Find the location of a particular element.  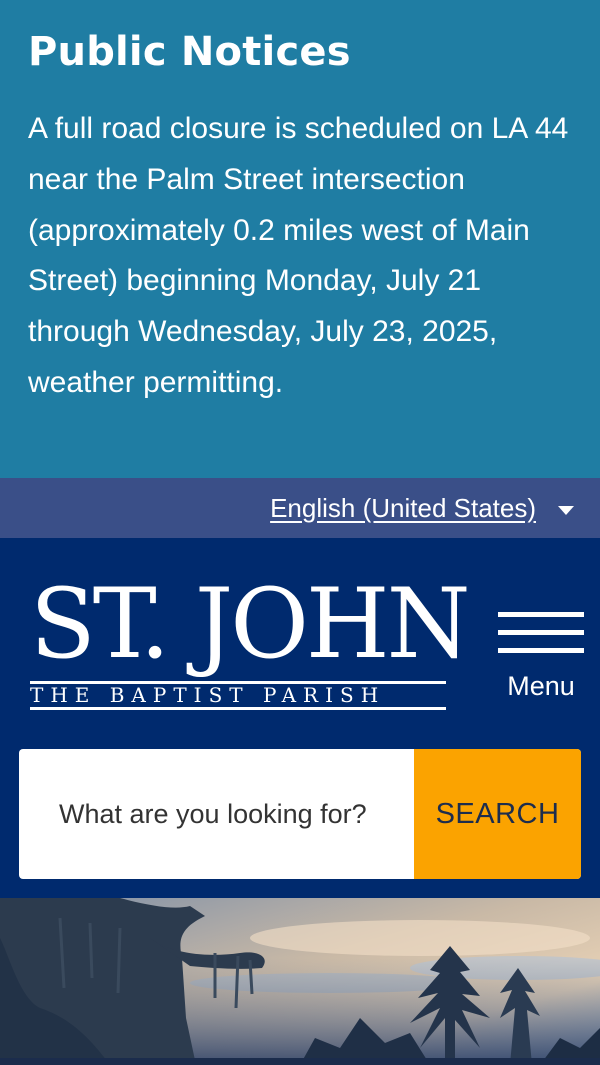

logo-subtitle: THE BAPTIST PARISH is located at coordinates (208, 695).